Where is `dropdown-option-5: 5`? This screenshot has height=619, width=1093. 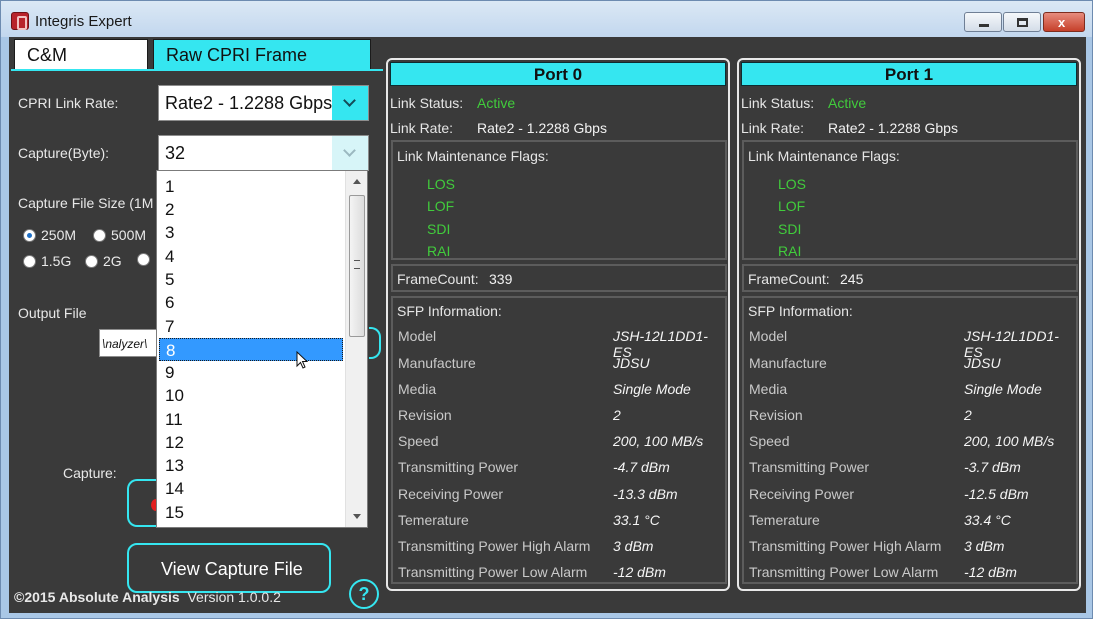 dropdown-option-5: 5 is located at coordinates (251, 279).